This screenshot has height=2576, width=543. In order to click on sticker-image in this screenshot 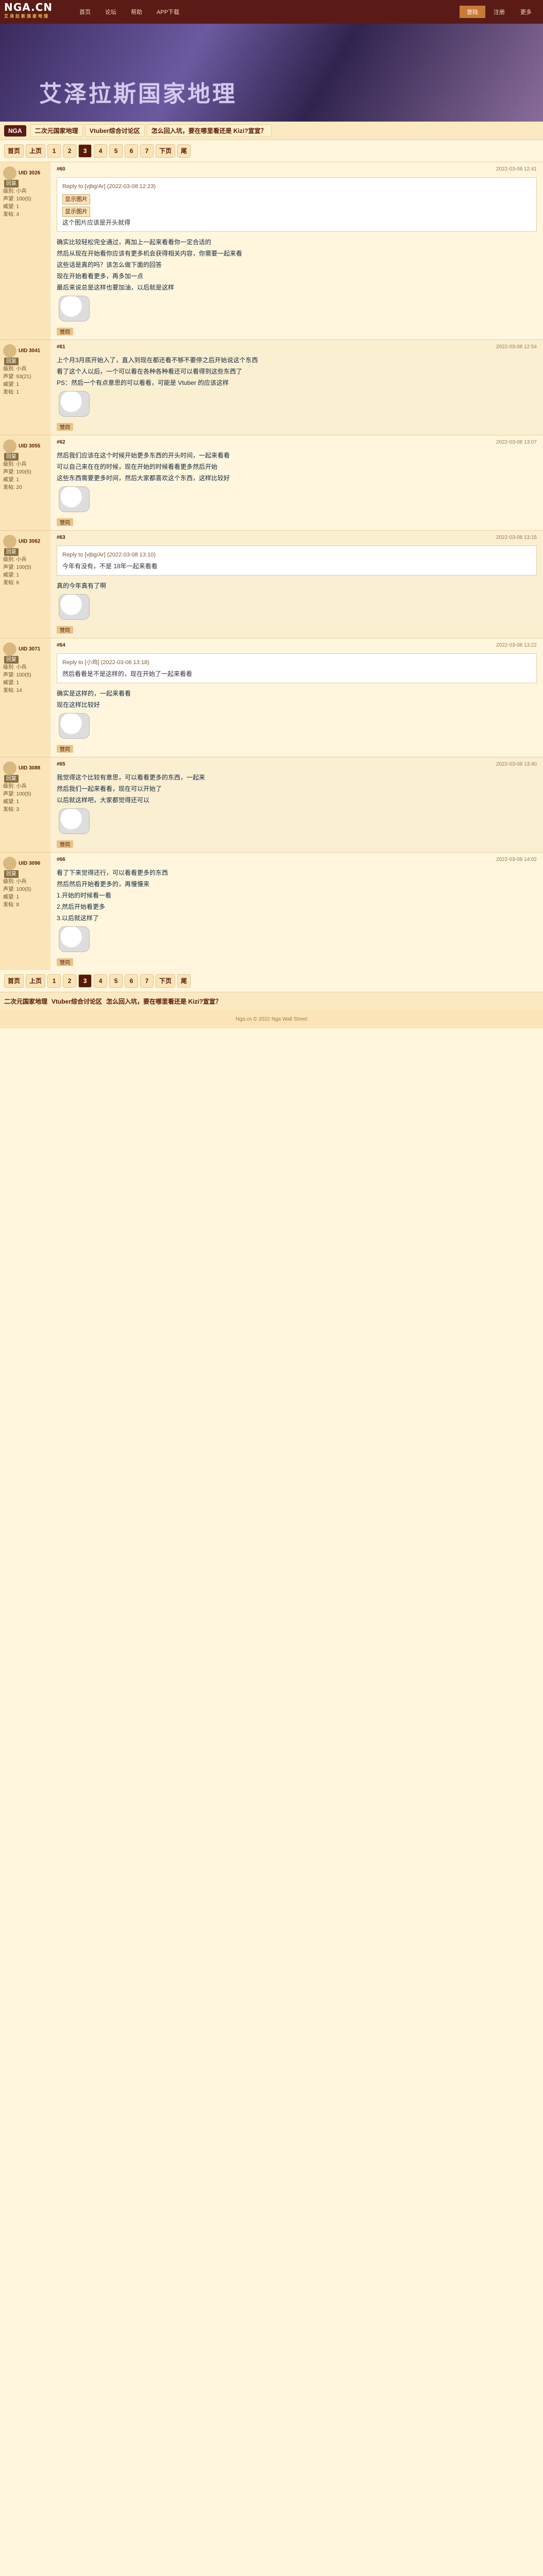, I will do `click(74, 939)`.